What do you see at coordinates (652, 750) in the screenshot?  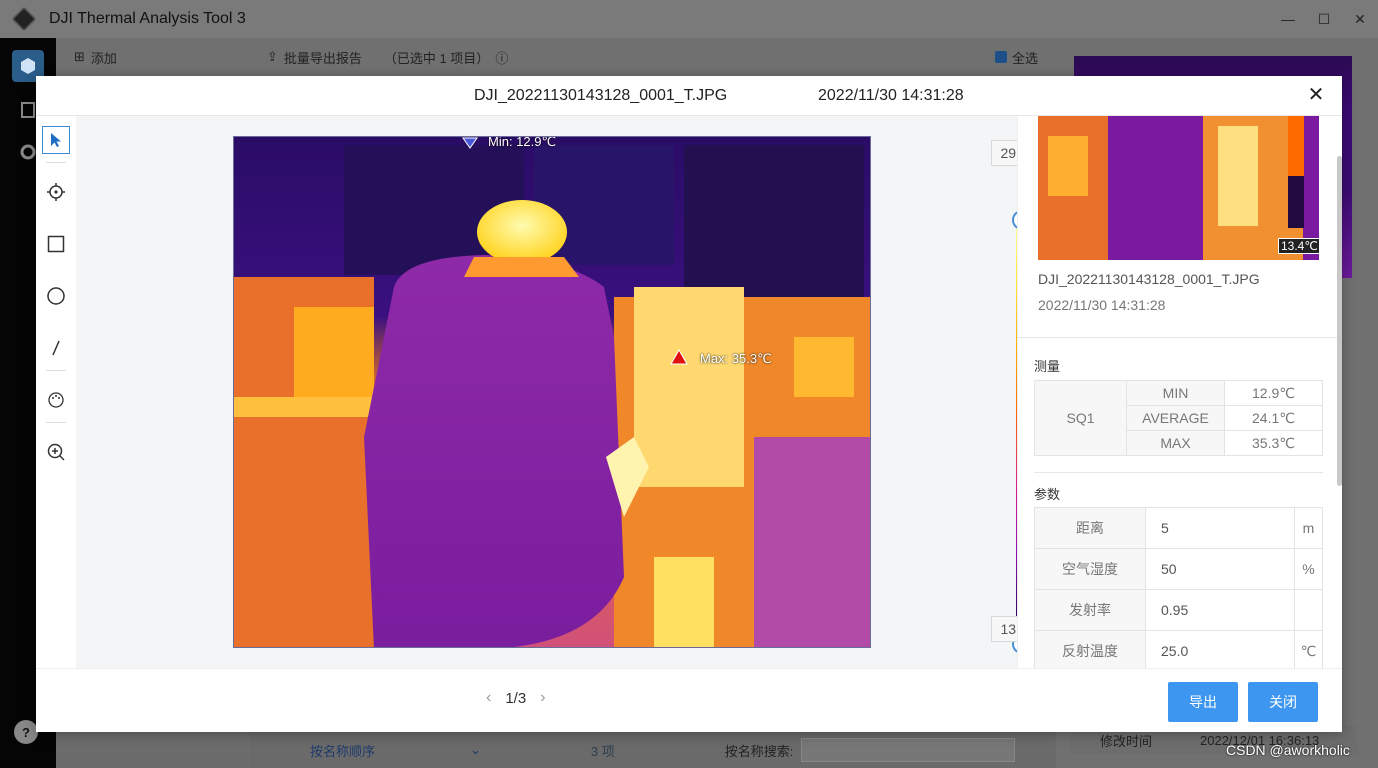 I see `bottom-bar: 按名称顺序 ⌄ 3 项 按名称搜索:` at bounding box center [652, 750].